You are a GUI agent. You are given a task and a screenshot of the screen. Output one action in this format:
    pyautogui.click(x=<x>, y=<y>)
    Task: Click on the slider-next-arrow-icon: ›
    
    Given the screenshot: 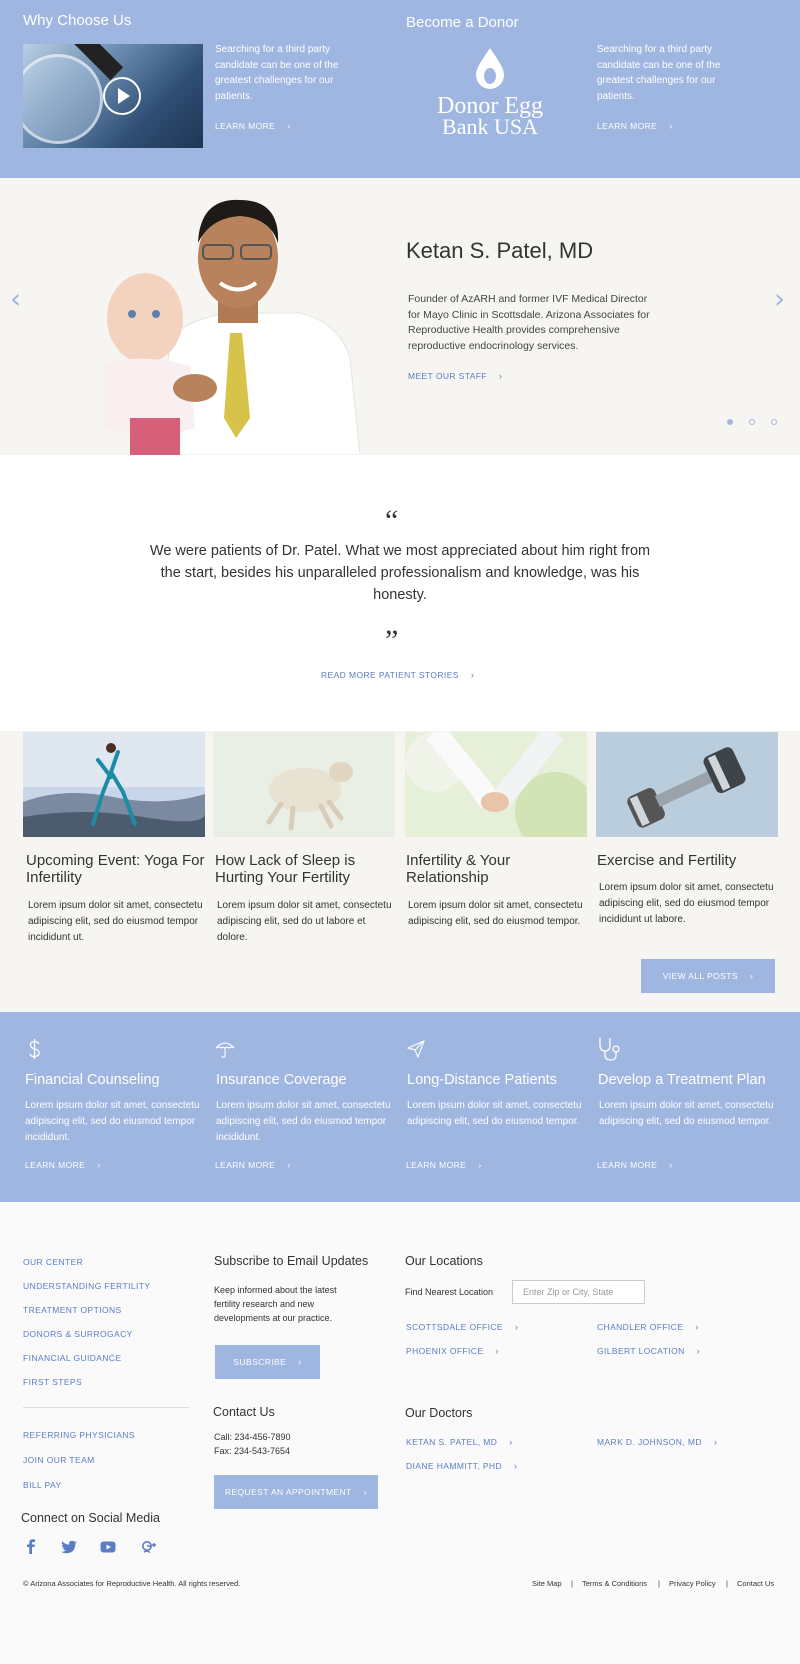 What is the action you would take?
    pyautogui.click(x=779, y=298)
    